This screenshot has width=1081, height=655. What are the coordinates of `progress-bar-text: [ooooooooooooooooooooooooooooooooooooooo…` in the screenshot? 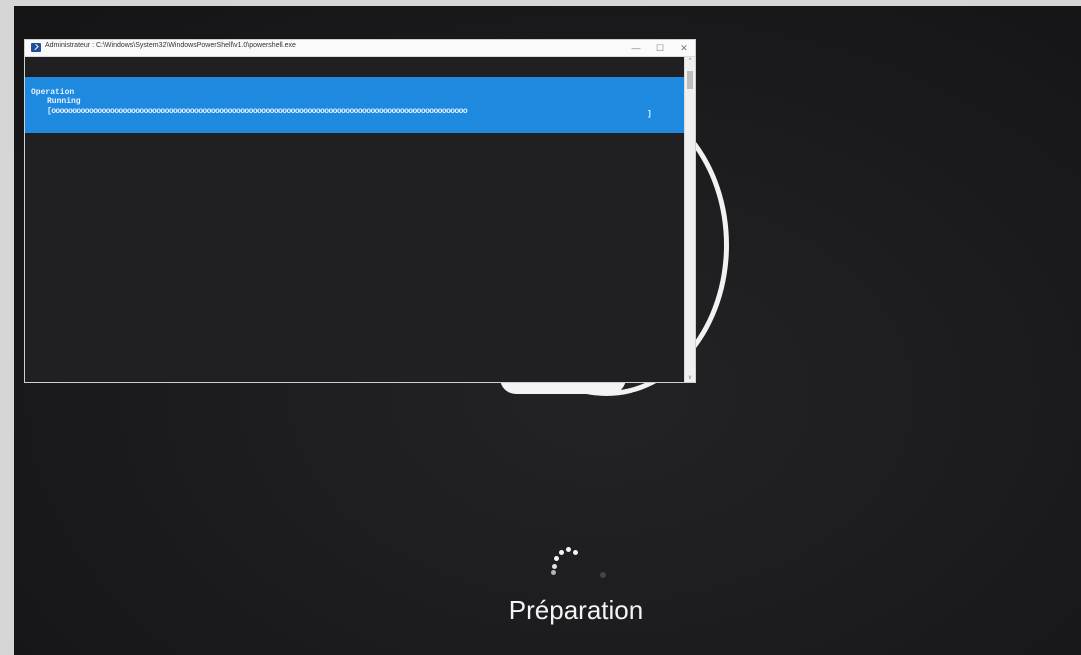 It's located at (257, 111).